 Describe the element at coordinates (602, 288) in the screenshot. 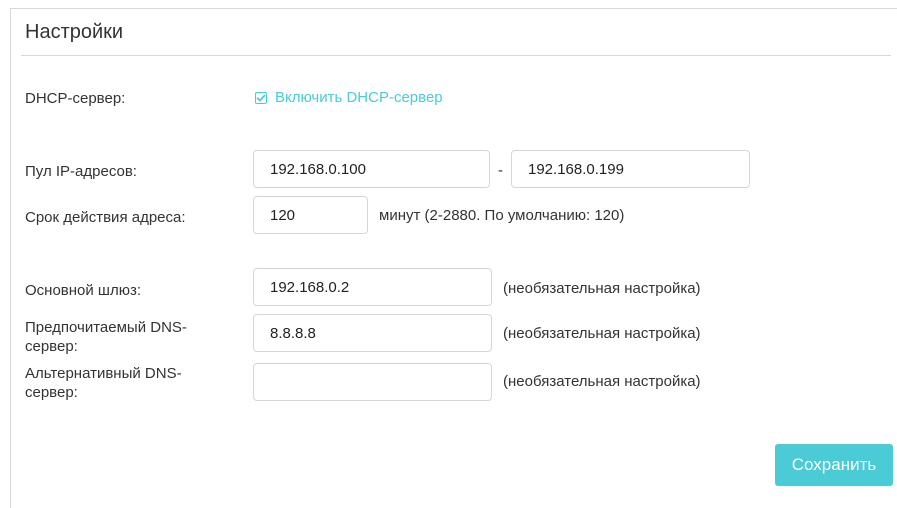

I see `gateway-hint: (необязательная настройка)` at that location.